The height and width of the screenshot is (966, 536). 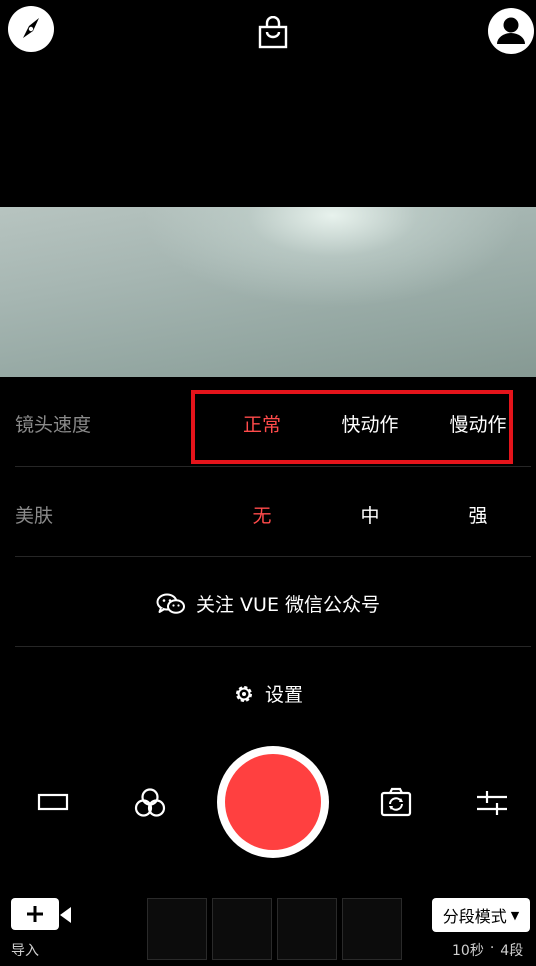 I want to click on beauty-option-strong: 强, so click(x=478, y=514).